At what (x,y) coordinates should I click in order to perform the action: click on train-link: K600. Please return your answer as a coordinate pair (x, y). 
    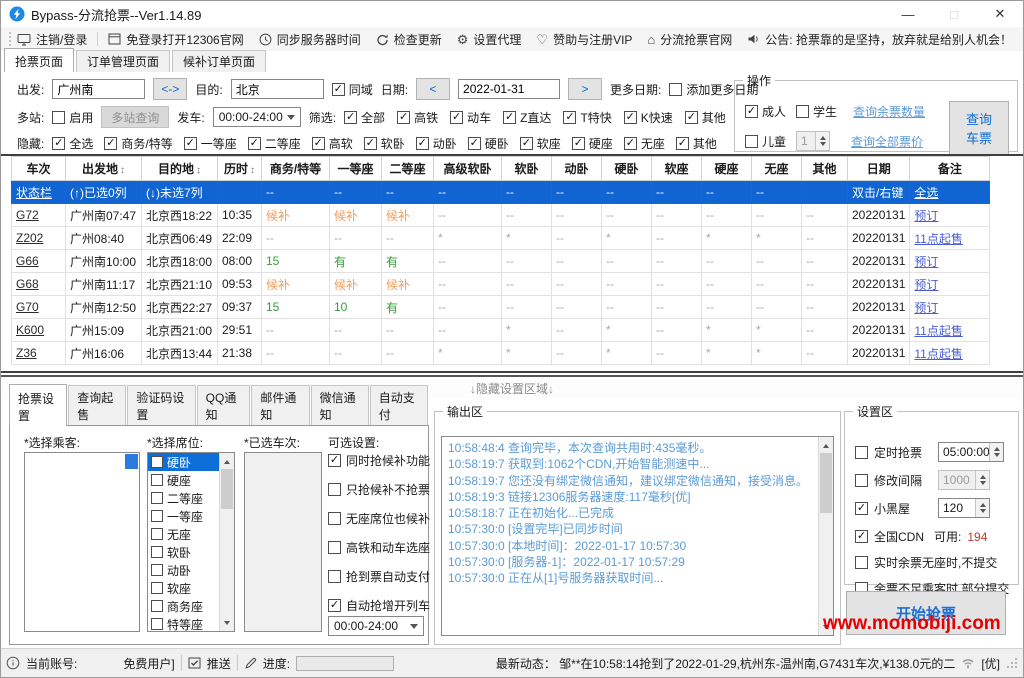
    Looking at the image, I should click on (38, 330).